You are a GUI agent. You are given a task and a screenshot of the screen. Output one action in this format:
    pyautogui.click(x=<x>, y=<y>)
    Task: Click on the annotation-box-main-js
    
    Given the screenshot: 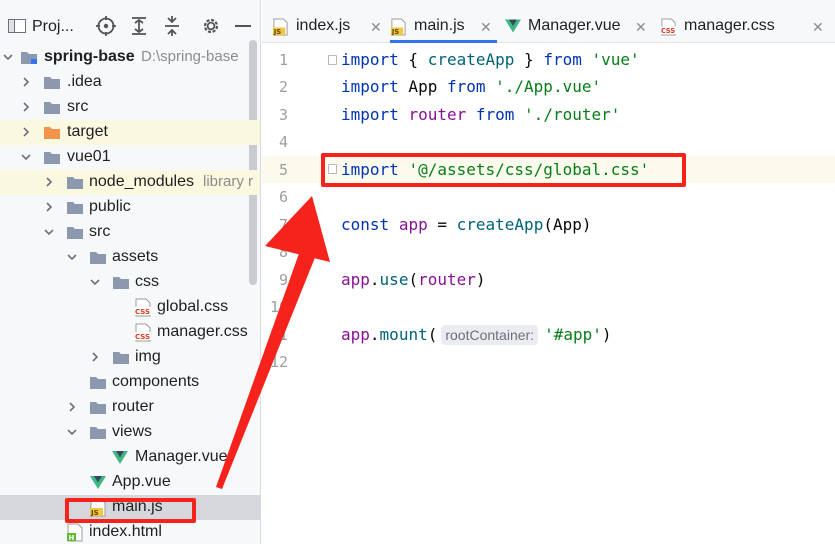 What is the action you would take?
    pyautogui.click(x=130, y=510)
    